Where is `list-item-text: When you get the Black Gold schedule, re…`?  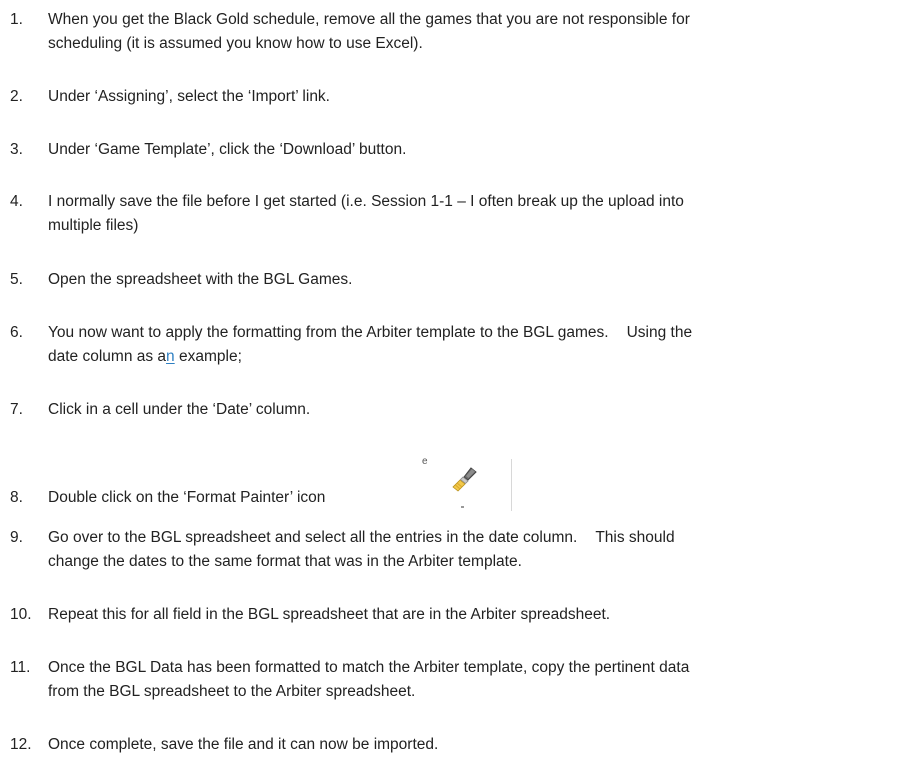 list-item-text: When you get the Black Gold schedule, re… is located at coordinates (473, 32).